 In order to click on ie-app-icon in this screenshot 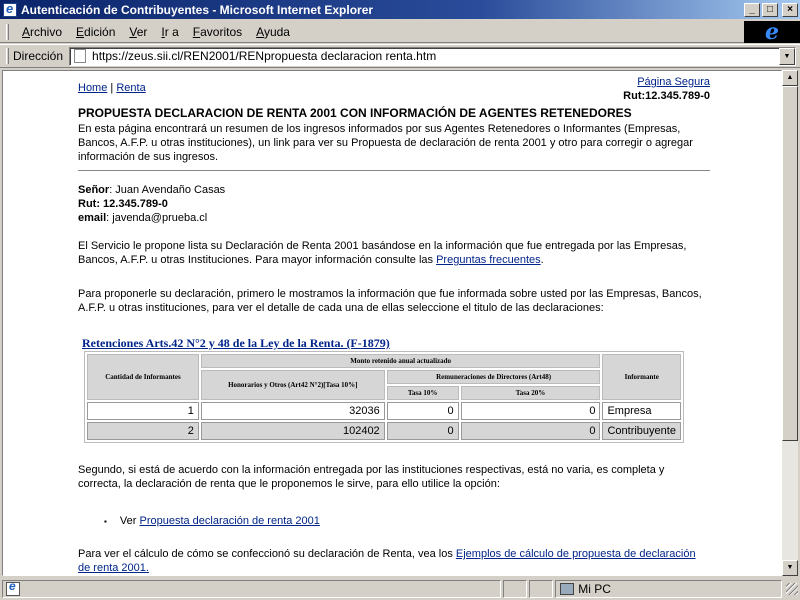, I will do `click(10, 9)`.